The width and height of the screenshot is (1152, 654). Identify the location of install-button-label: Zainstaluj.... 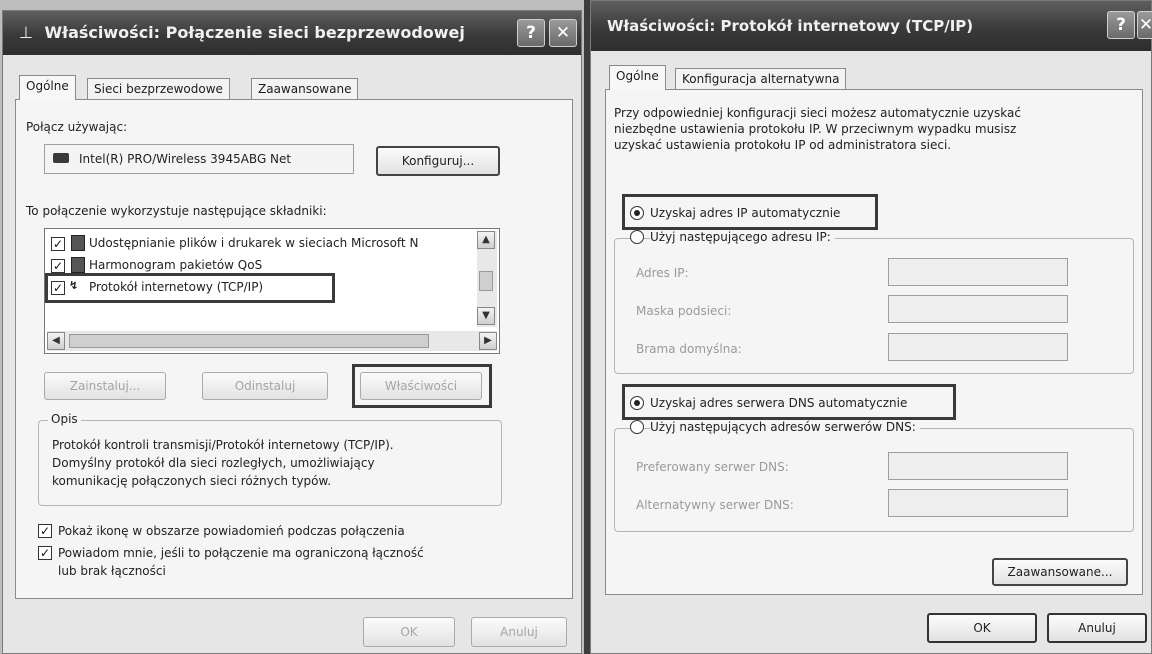
(105, 386).